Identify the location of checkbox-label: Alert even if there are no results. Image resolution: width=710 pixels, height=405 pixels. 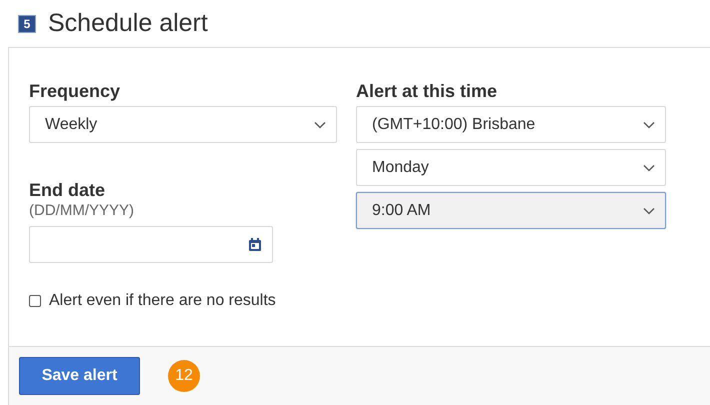
(162, 301).